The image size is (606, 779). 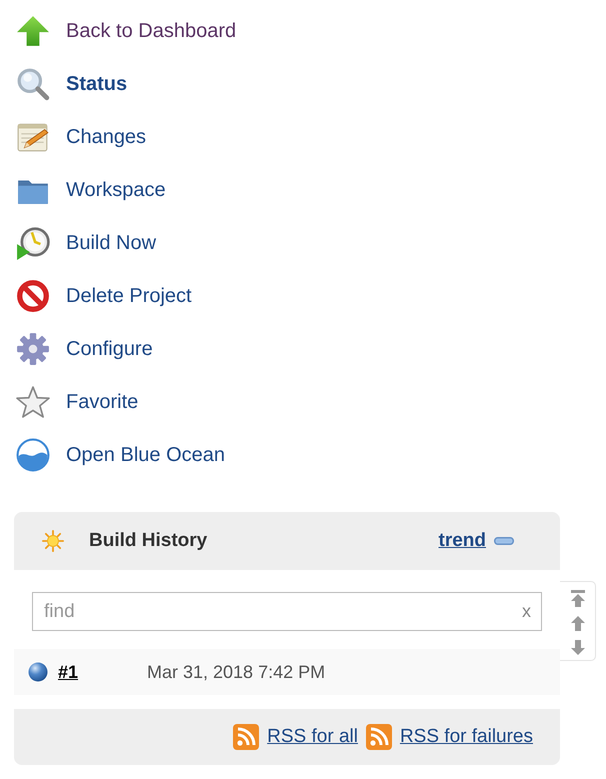 I want to click on rss-link: RSS for all, so click(x=312, y=737).